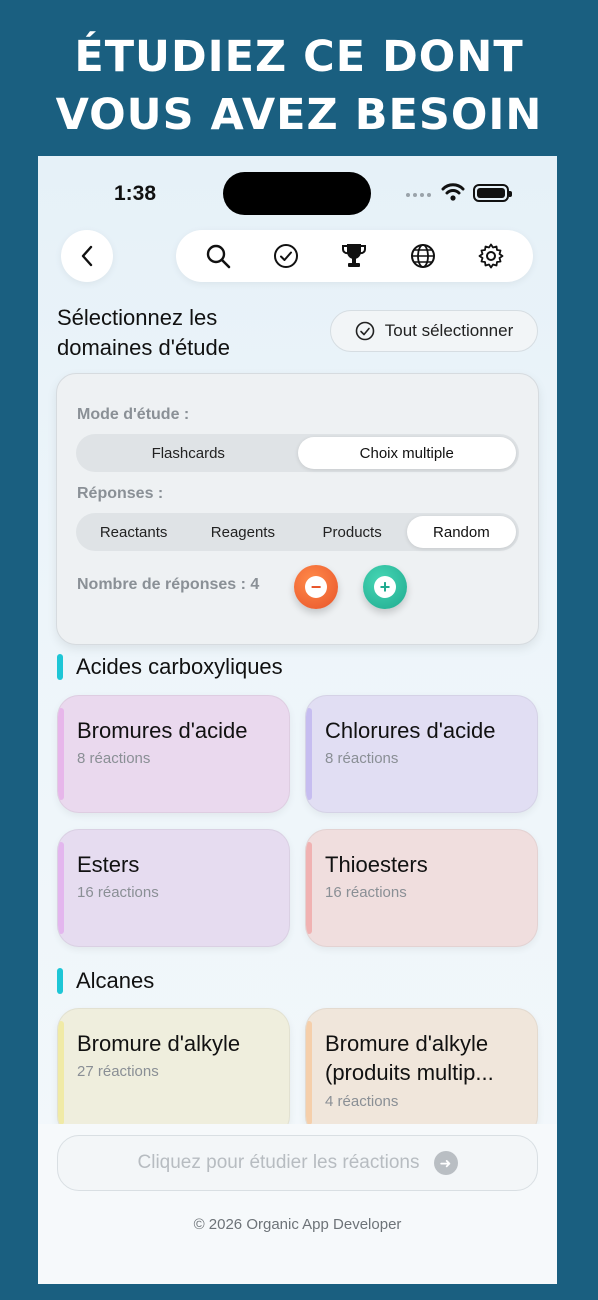 Image resolution: width=598 pixels, height=1300 pixels. What do you see at coordinates (118, 1071) in the screenshot?
I see `topic-count: 27 réactions` at bounding box center [118, 1071].